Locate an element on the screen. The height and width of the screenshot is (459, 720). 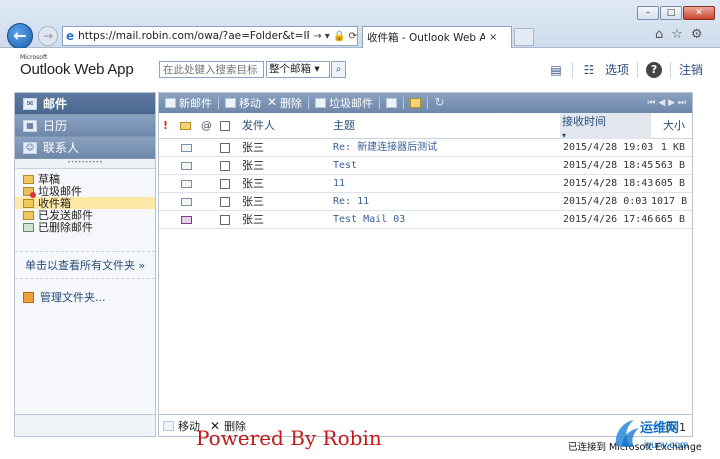
message-received: 2015/4/26 17:46 is located at coordinates (608, 219).